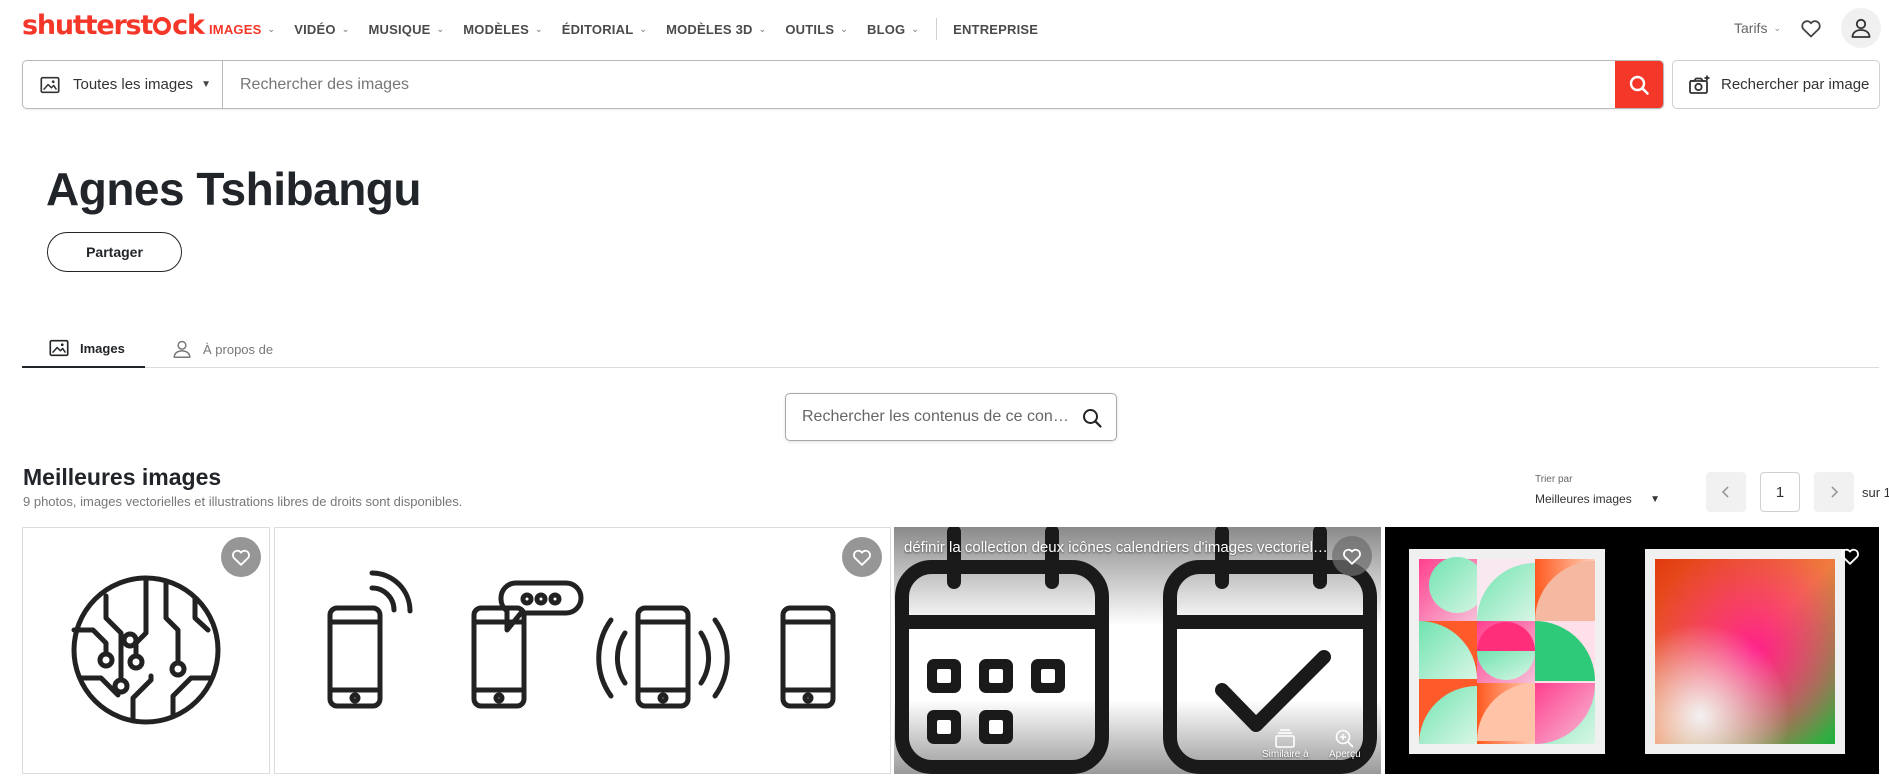 Image resolution: width=1889 pixels, height=778 pixels. What do you see at coordinates (113, 25) in the screenshot?
I see `shutterstock-logo: shutterst ck` at bounding box center [113, 25].